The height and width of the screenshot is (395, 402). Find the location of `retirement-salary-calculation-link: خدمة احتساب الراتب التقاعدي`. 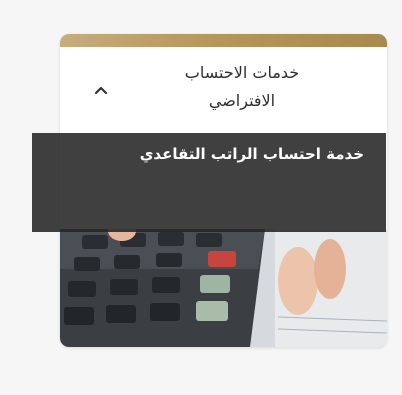

retirement-salary-calculation-link: خدمة احتساب الراتب التقاعدي is located at coordinates (252, 154).